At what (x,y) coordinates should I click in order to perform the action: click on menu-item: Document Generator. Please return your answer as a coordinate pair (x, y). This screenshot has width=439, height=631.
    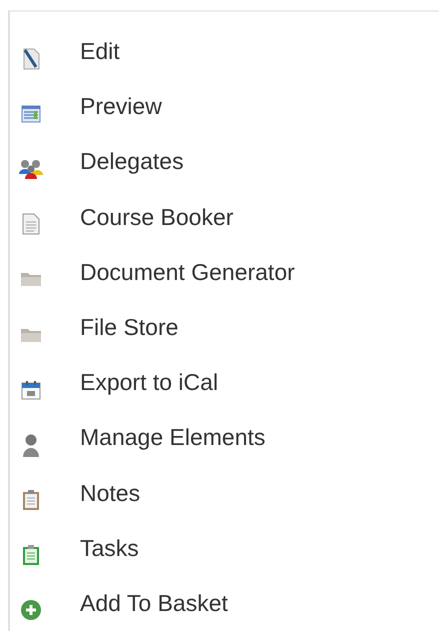
    Looking at the image, I should click on (187, 272).